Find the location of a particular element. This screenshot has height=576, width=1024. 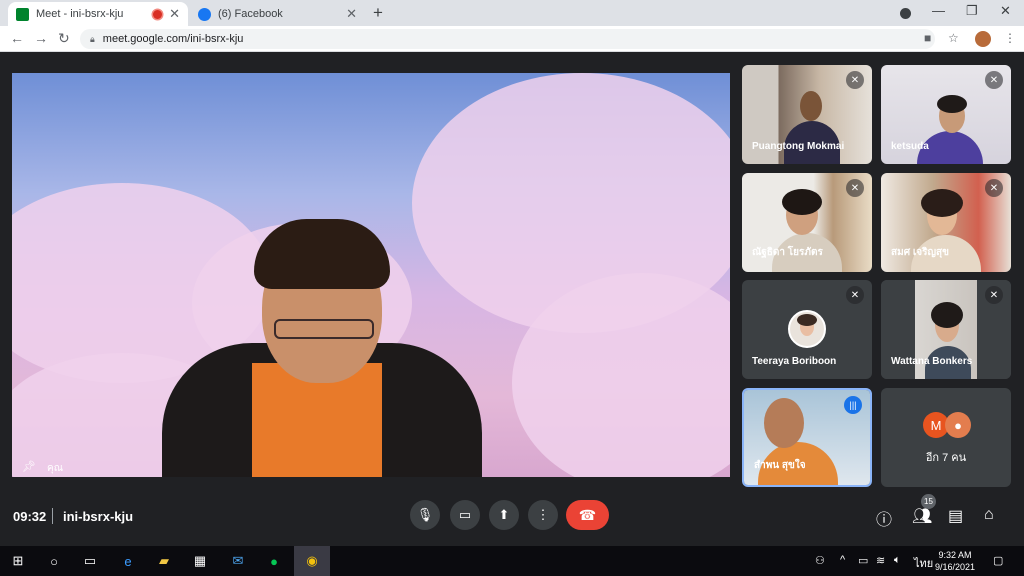

tab-meet-label: Meet - ini-bsrx-kju is located at coordinates (80, 14).